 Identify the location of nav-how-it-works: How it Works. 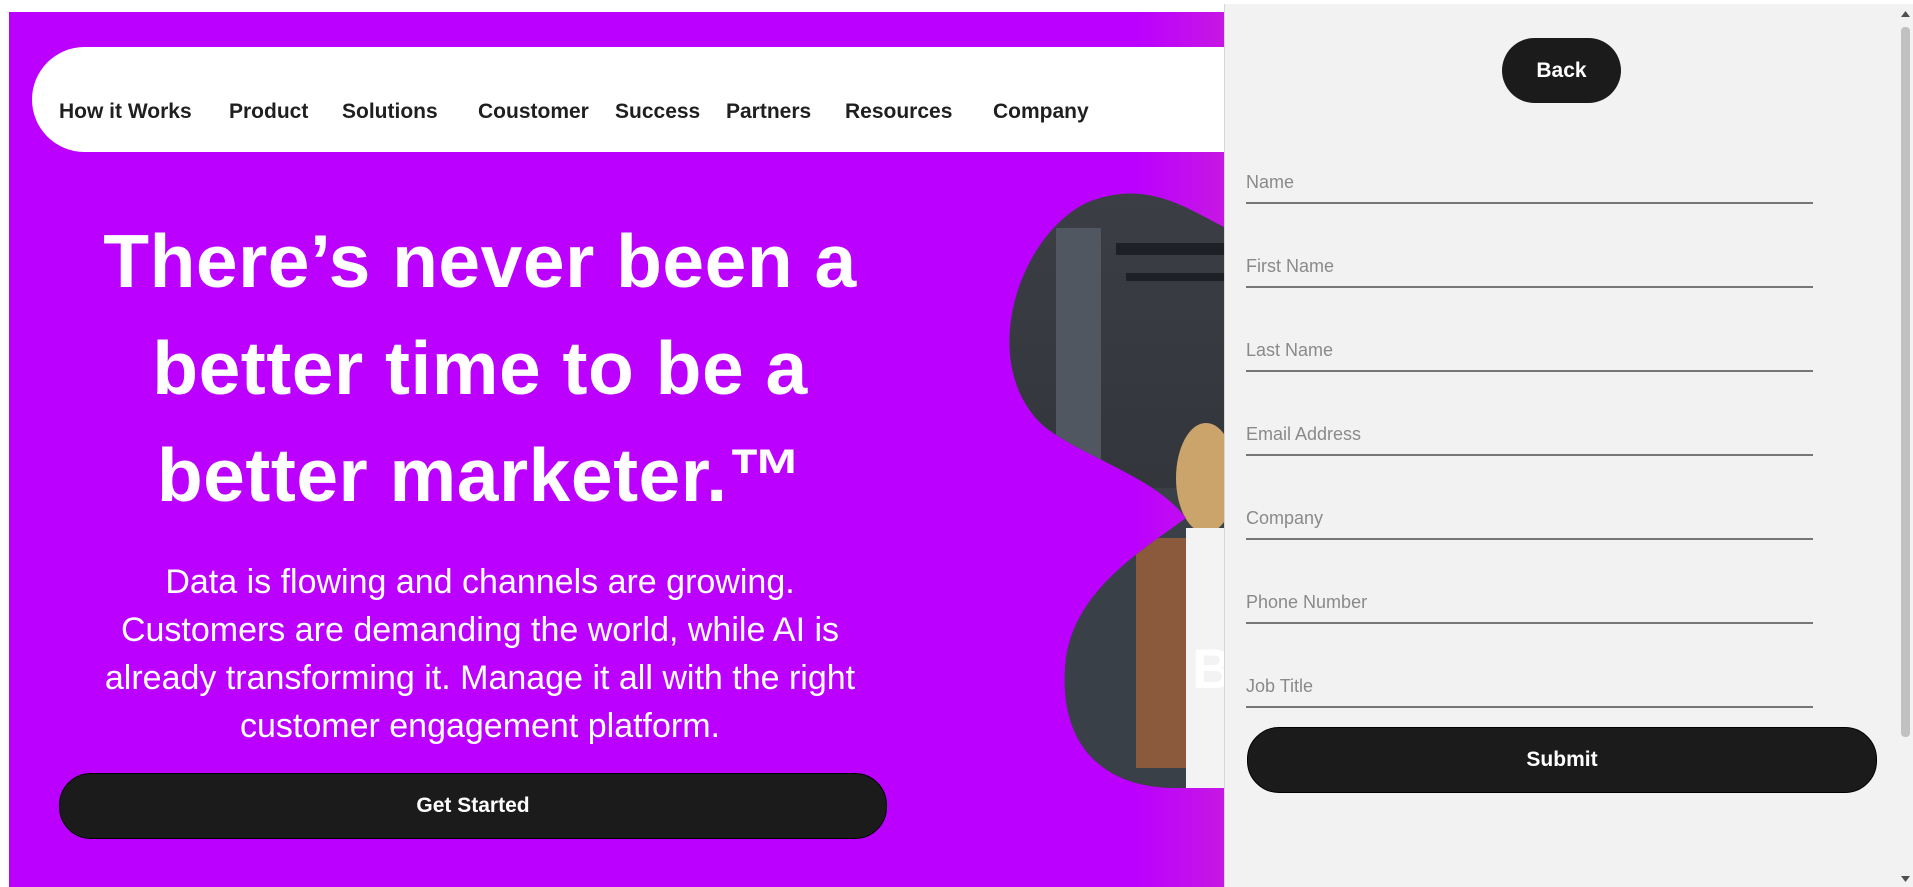
(125, 112).